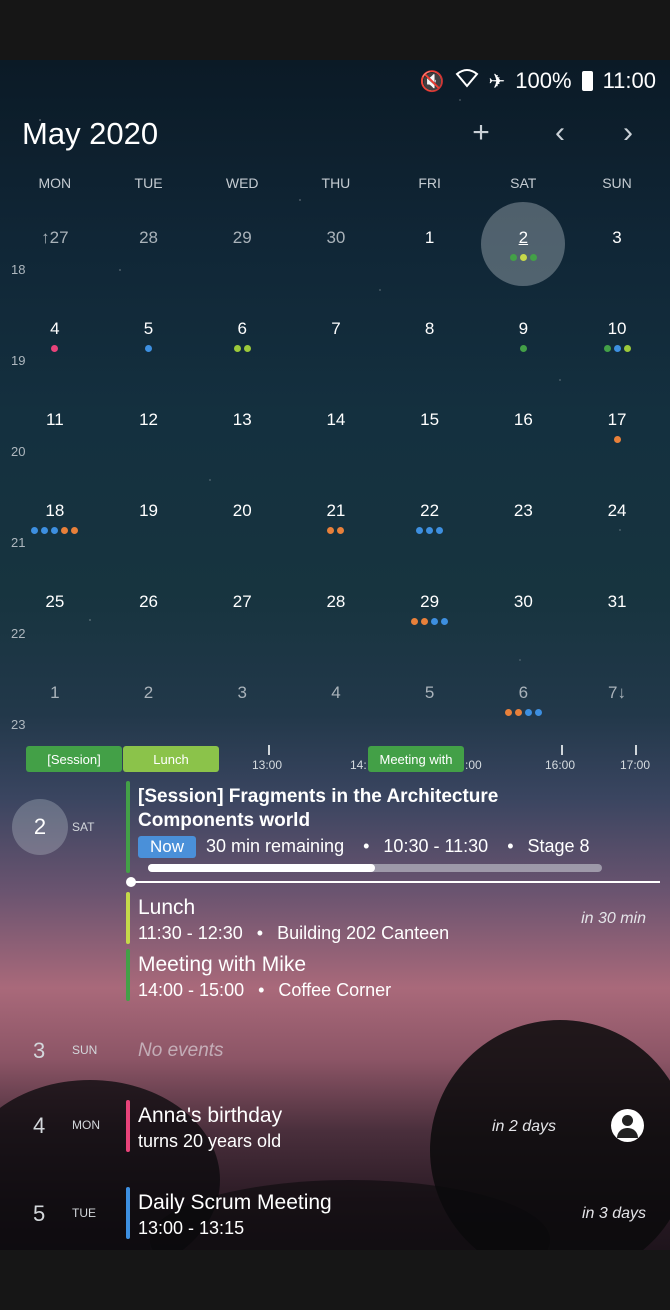  Describe the element at coordinates (481, 133) in the screenshot. I see `add-event-button: +` at that location.